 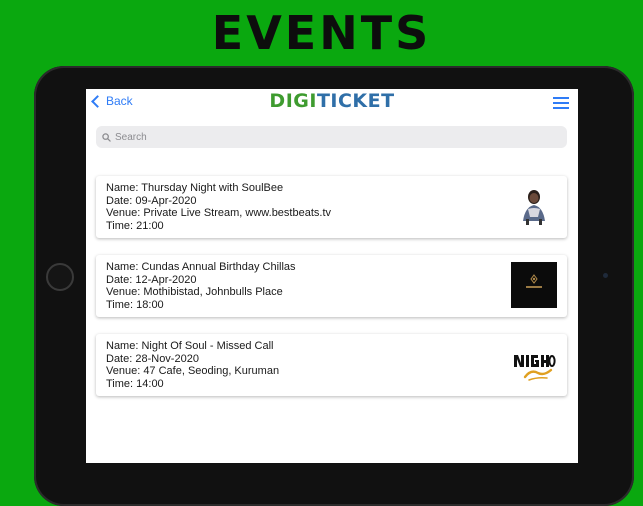 I want to click on app-logo: DIGITICKET, so click(x=332, y=101).